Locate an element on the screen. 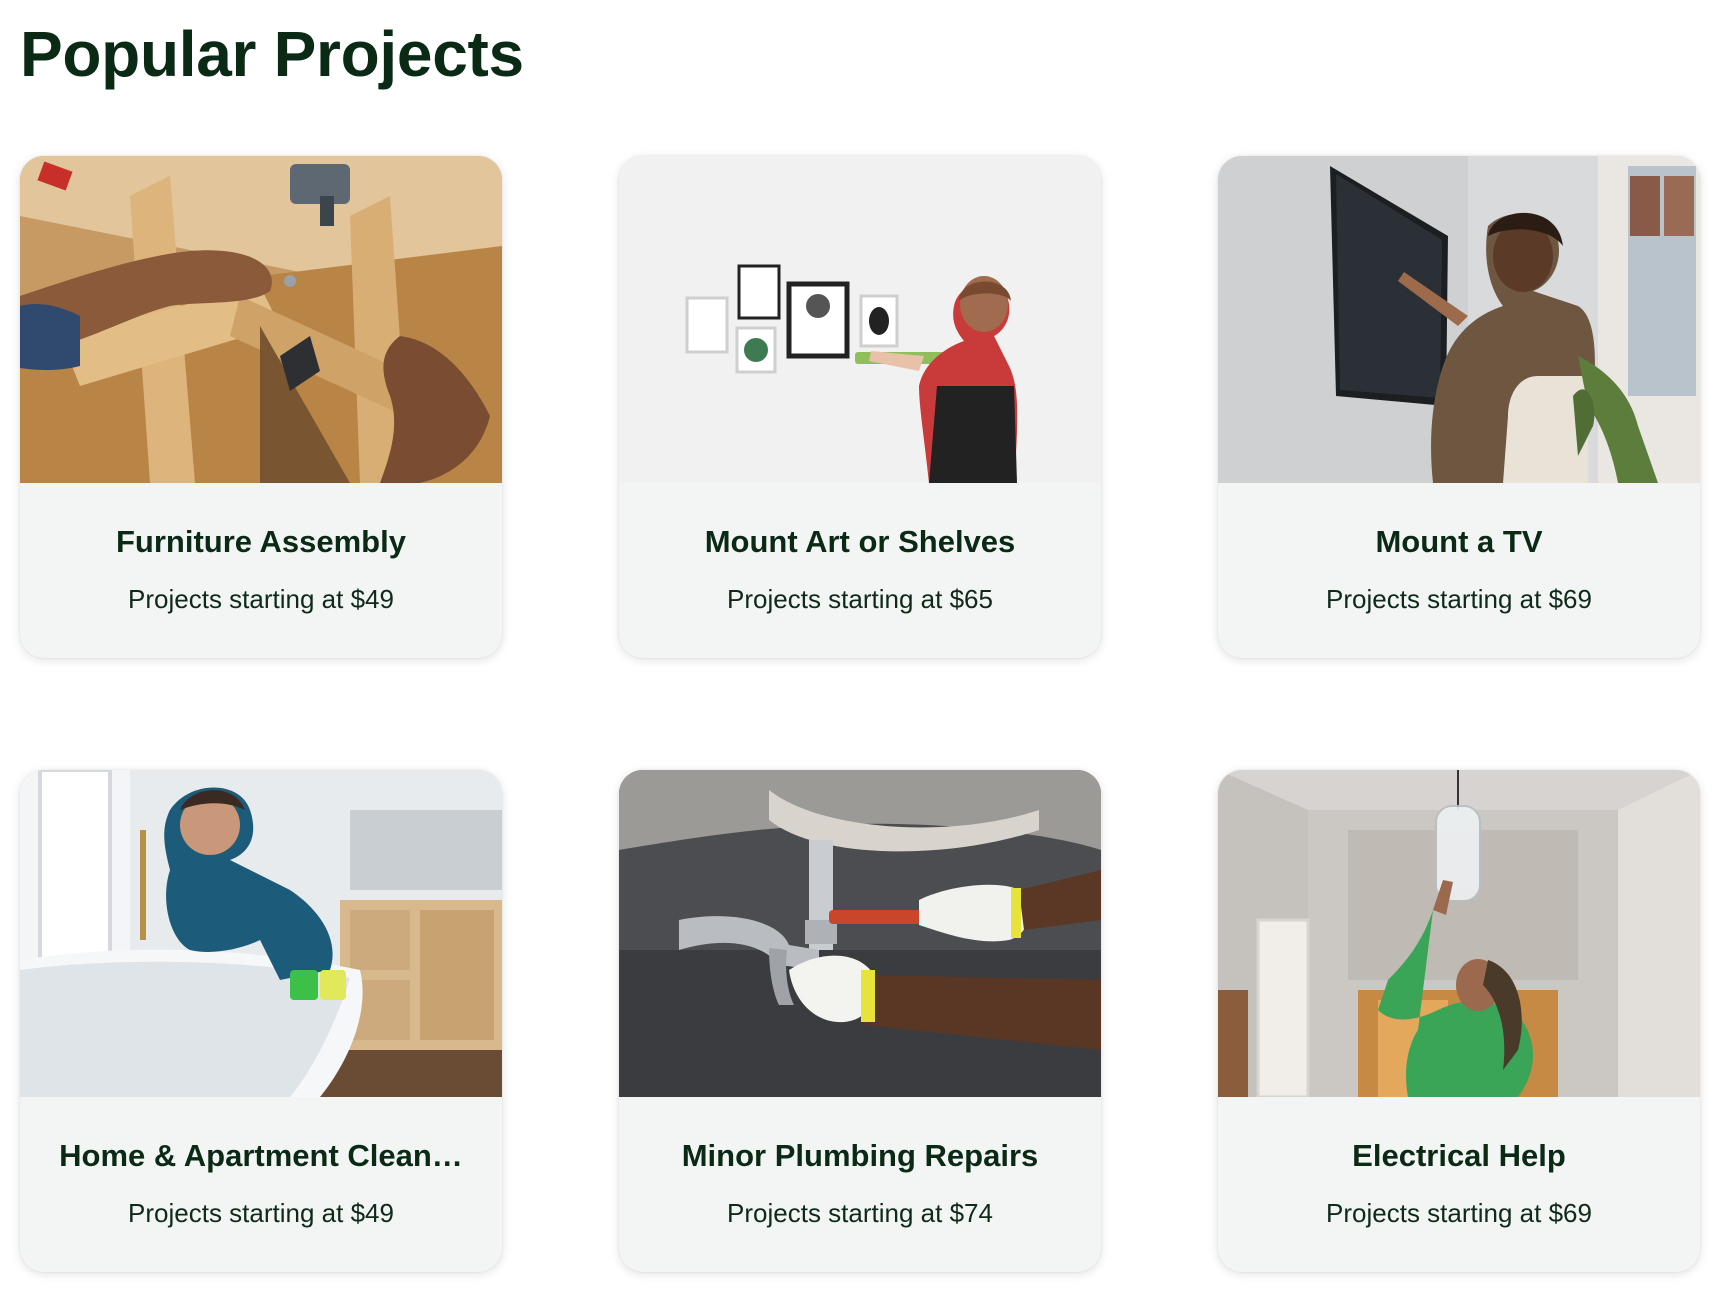  project-title: Furniture Assembly is located at coordinates (261, 522).